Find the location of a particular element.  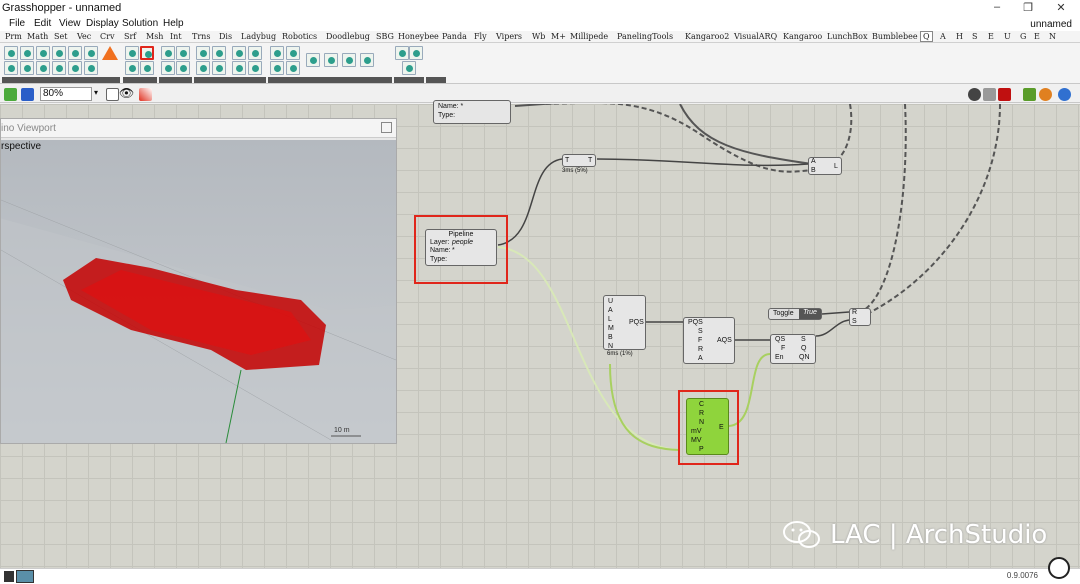

scroll-button is located at coordinates (1059, 568).